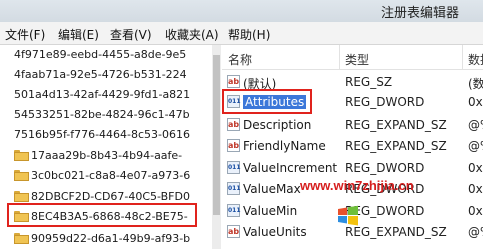  I want to click on tree-item-label: 3c0bc021-c8a8-4e07-a973-6, so click(111, 175).